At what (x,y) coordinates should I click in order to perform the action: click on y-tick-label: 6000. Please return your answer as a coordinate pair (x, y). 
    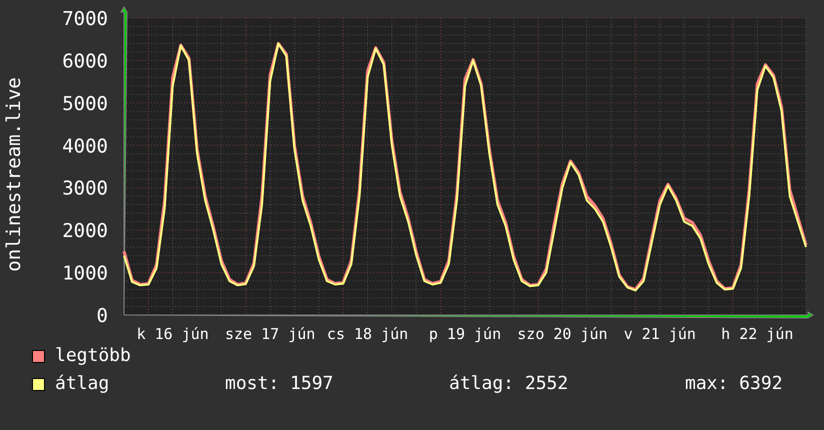
    Looking at the image, I should click on (85, 61).